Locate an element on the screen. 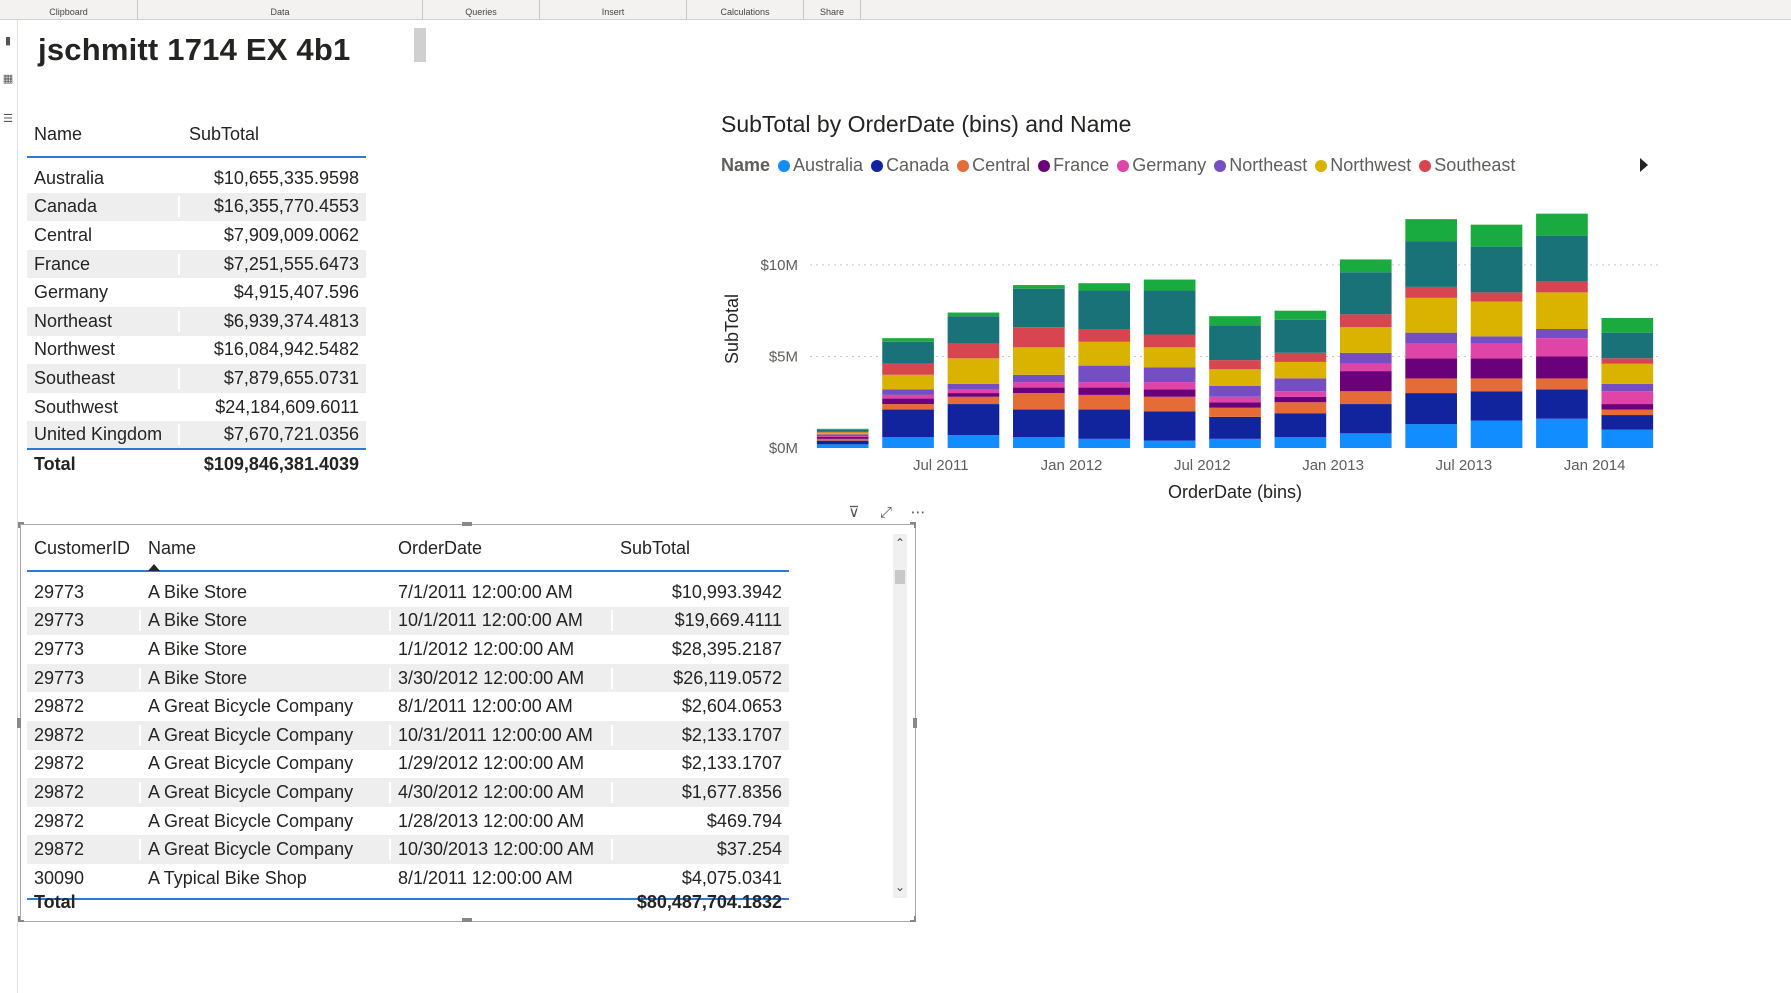  filter-icon: ⊽ is located at coordinates (854, 513).